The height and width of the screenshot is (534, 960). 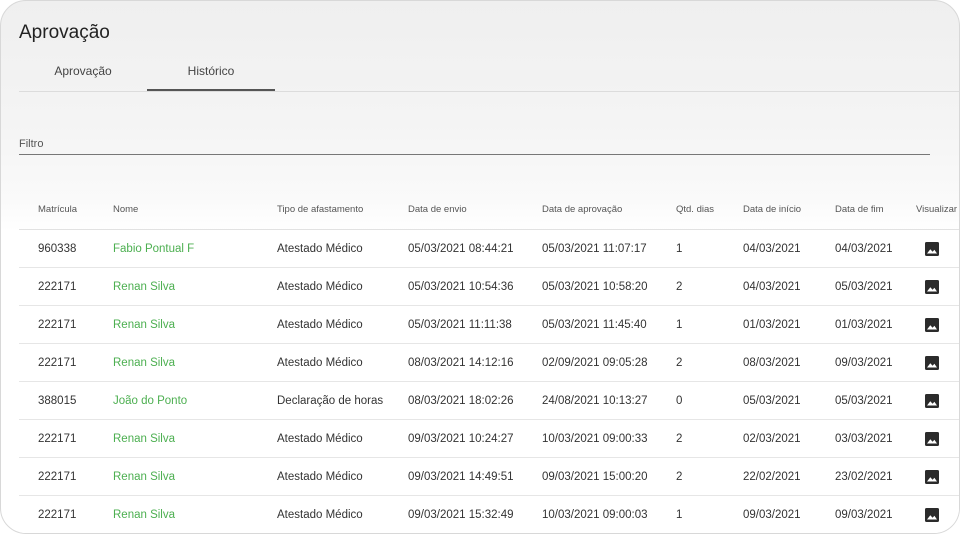 I want to click on cell-data-envio: 05/03/2021 08:44:21, so click(x=475, y=248).